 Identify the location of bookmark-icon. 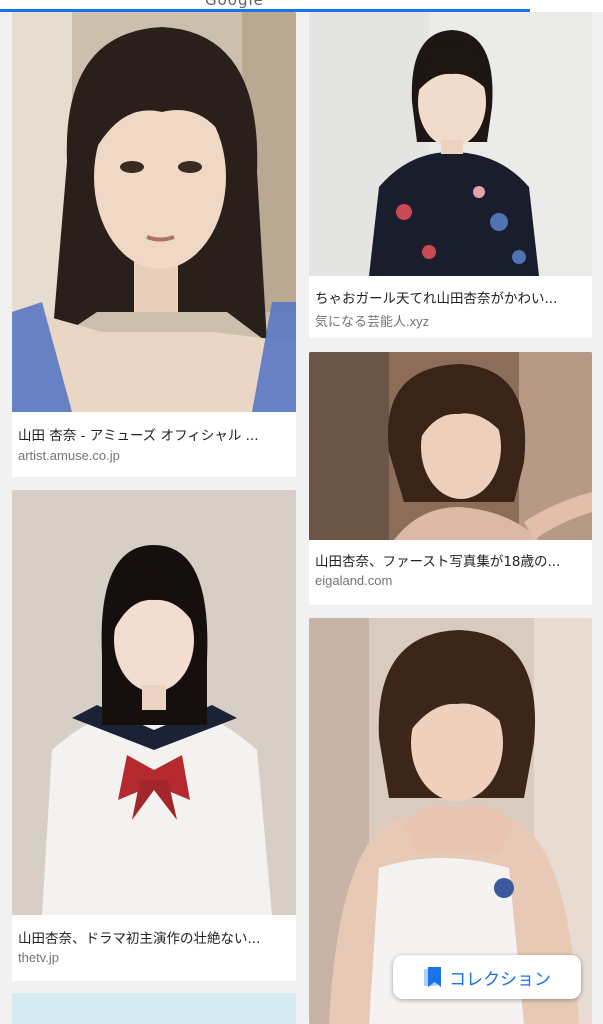
(432, 977).